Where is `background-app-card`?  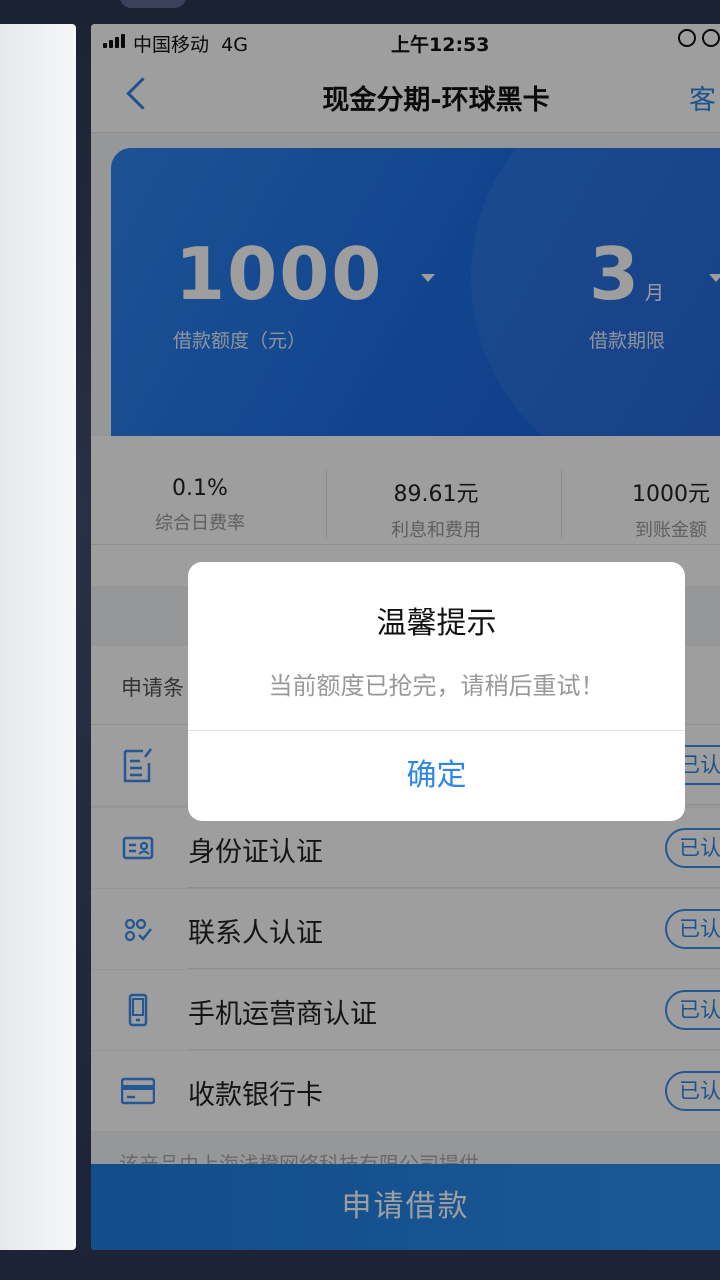 background-app-card is located at coordinates (38, 637).